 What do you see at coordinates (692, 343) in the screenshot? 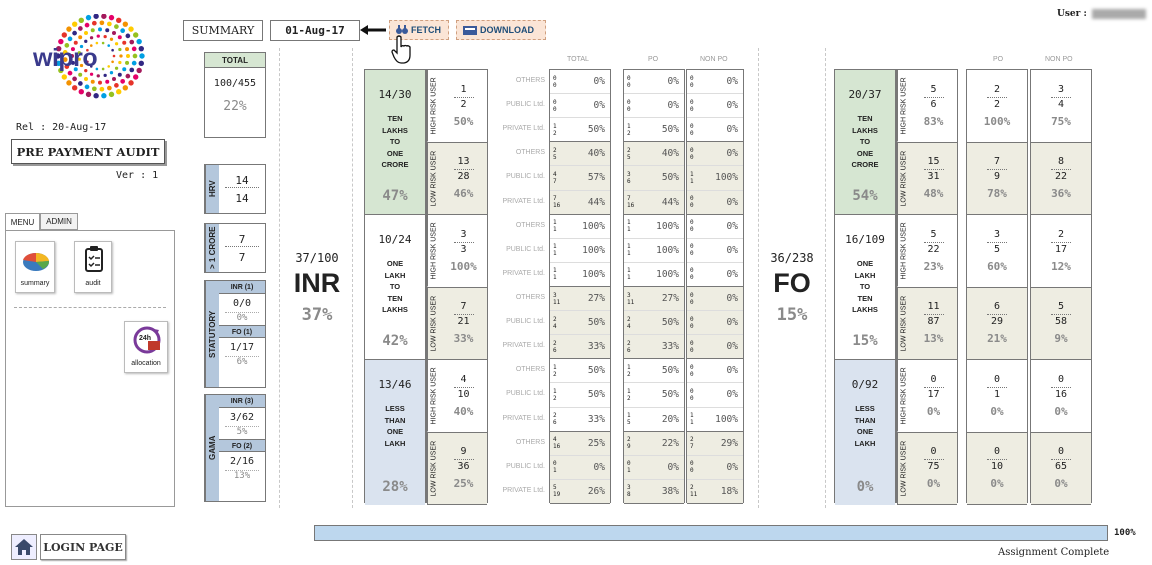
I see `detail-num: 0` at bounding box center [692, 343].